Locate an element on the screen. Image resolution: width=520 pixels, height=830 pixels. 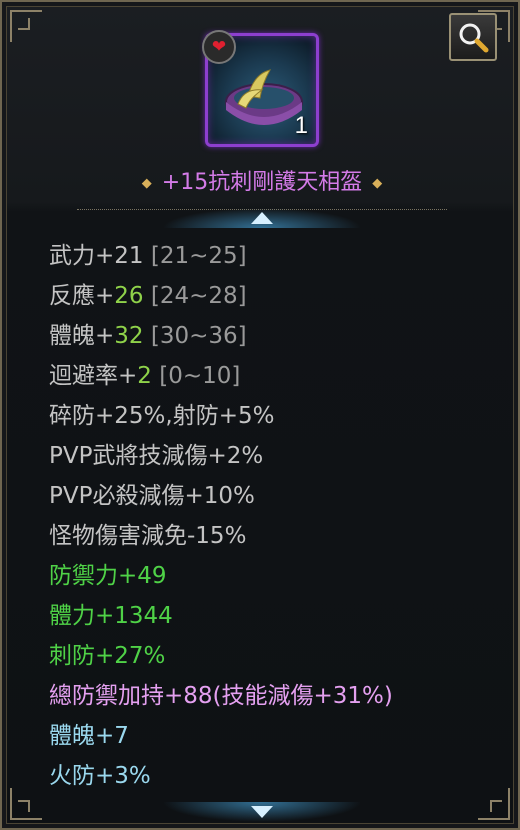
stat-row-physique: 體魄+32 [30~36] is located at coordinates (148, 336).